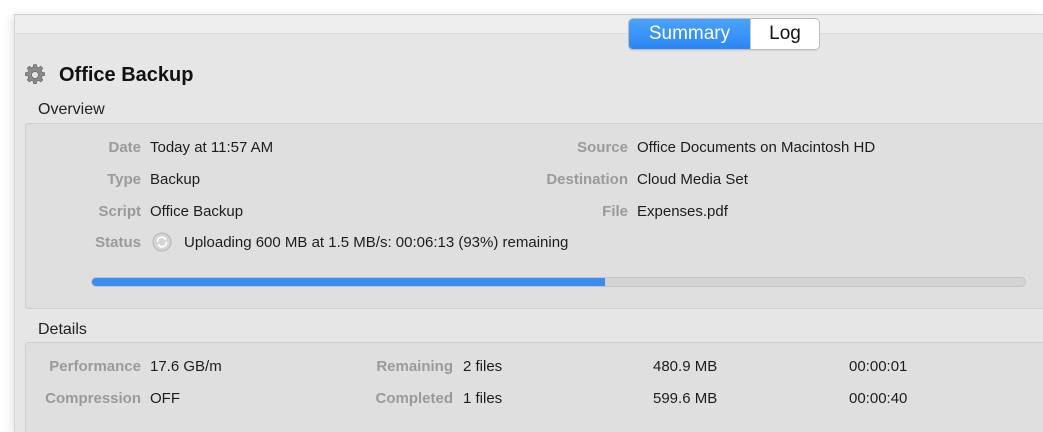 This screenshot has width=1043, height=432. I want to click on completed-files: 1 files, so click(483, 398).